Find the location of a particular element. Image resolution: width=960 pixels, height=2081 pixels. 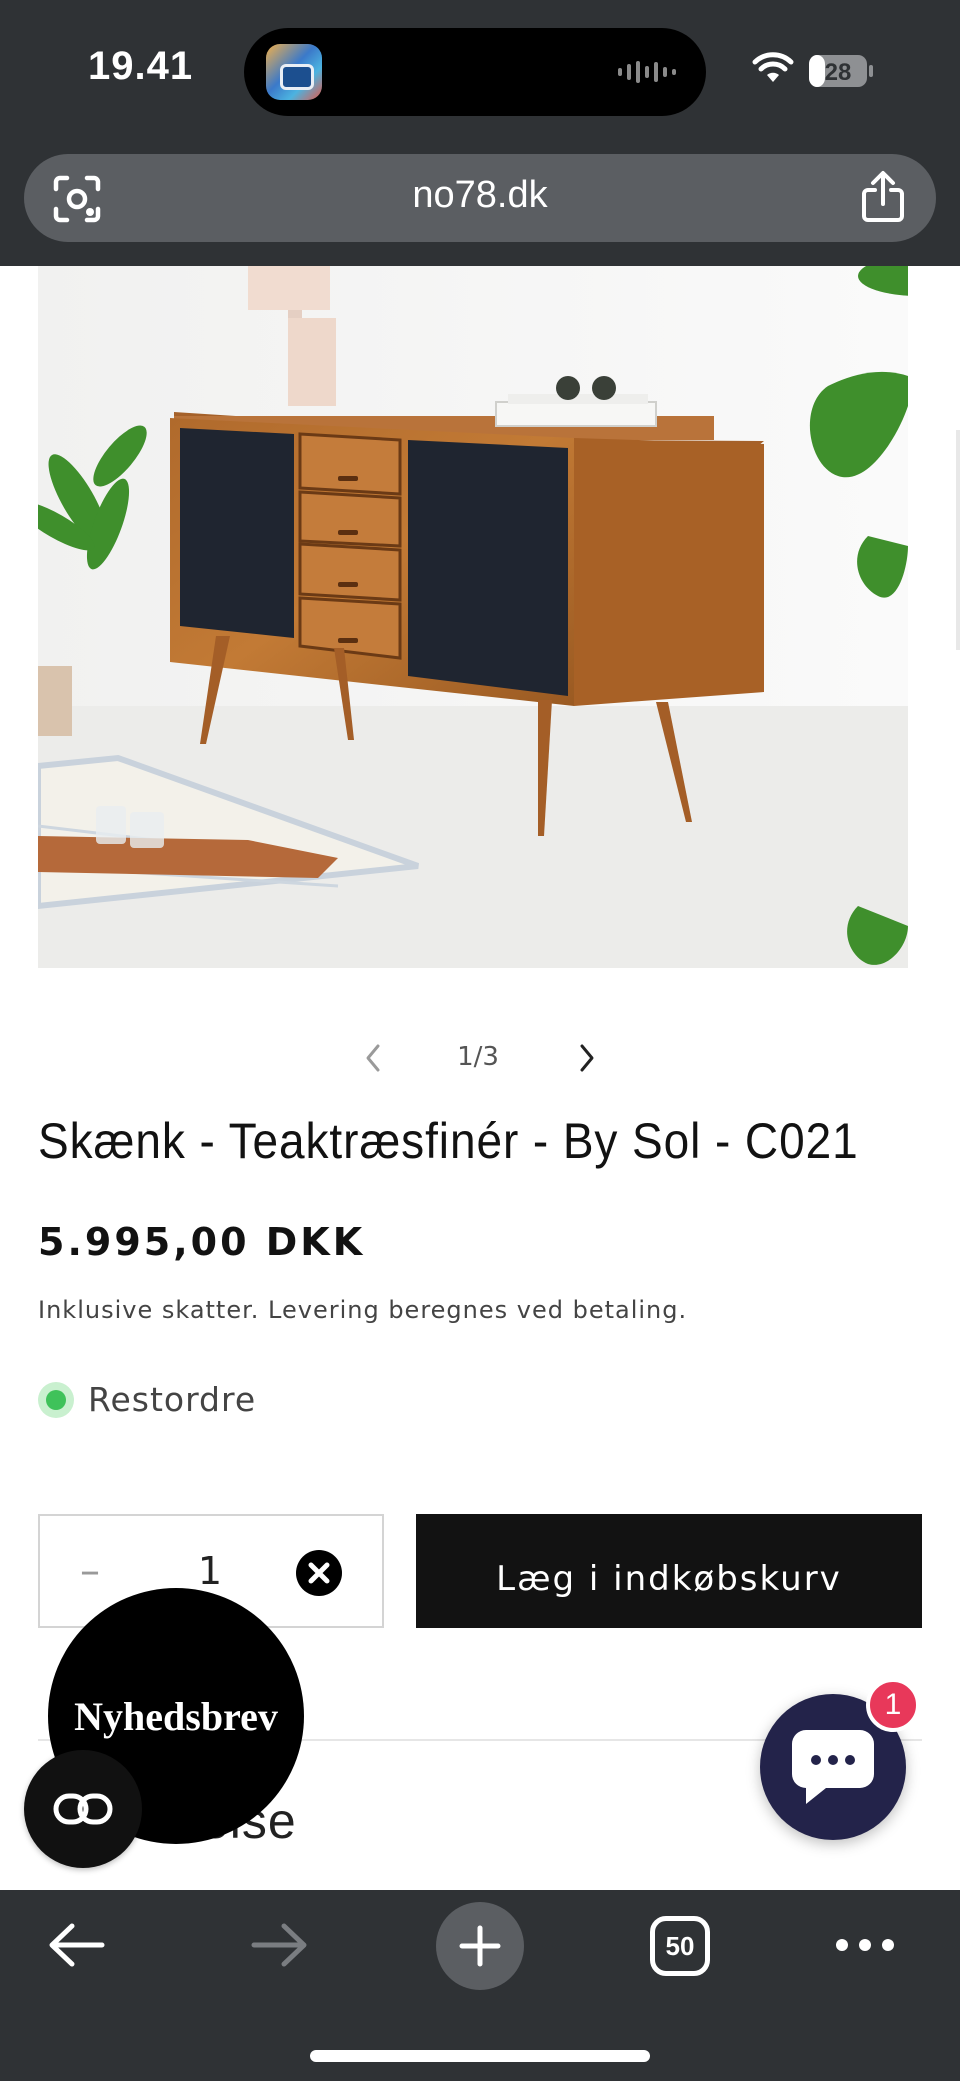

live-activity-app-icon is located at coordinates (294, 72).